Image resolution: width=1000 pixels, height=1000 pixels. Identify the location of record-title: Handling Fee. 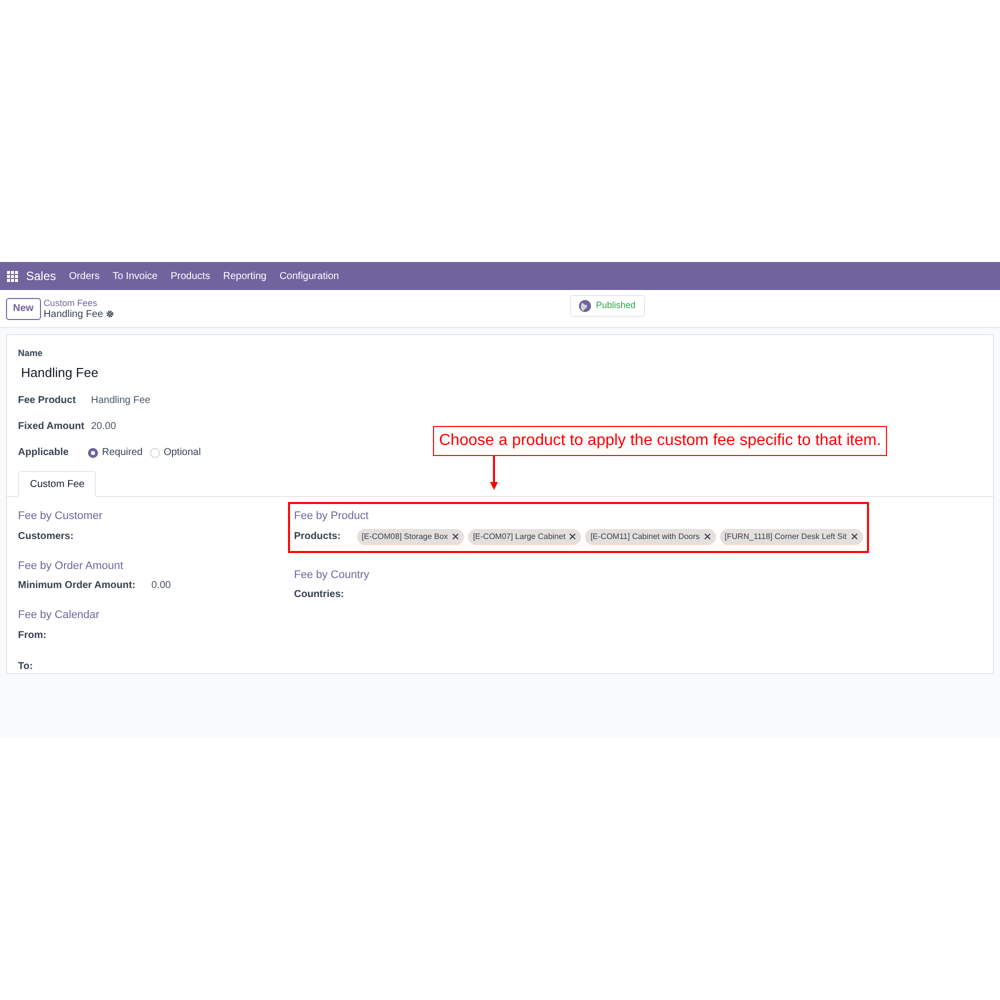
(74, 314).